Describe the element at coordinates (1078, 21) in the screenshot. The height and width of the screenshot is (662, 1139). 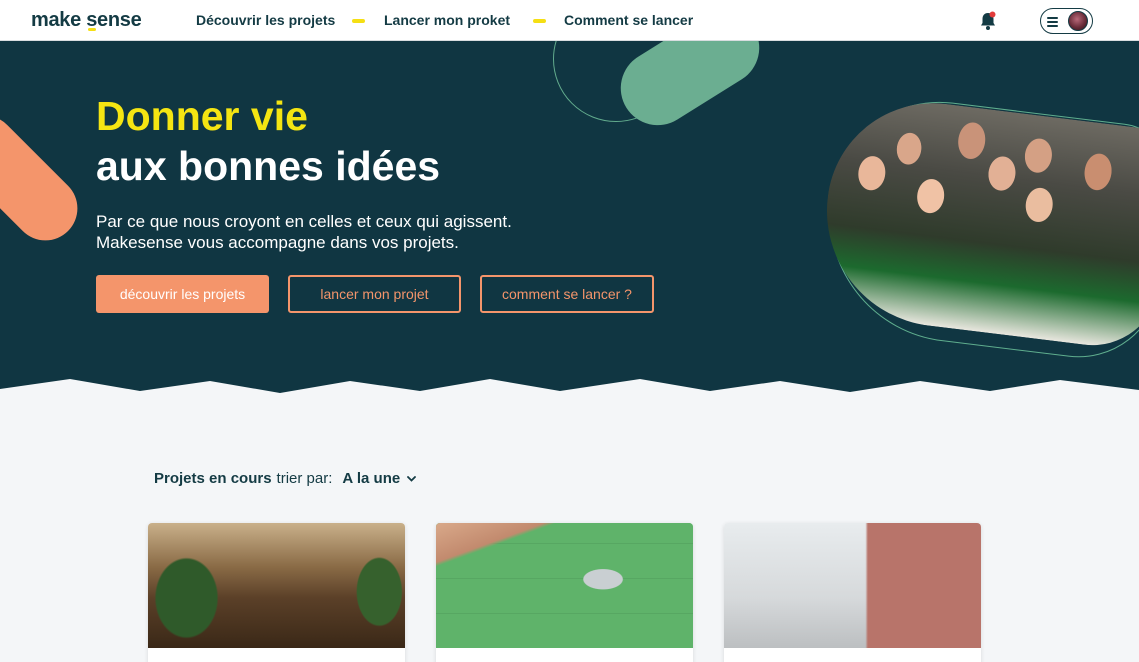
I see `avatar` at that location.